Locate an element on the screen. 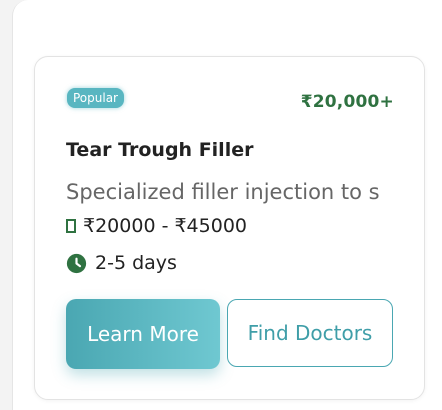 The image size is (442, 410). treatment-description: Specialized filler injection to s is located at coordinates (223, 192).